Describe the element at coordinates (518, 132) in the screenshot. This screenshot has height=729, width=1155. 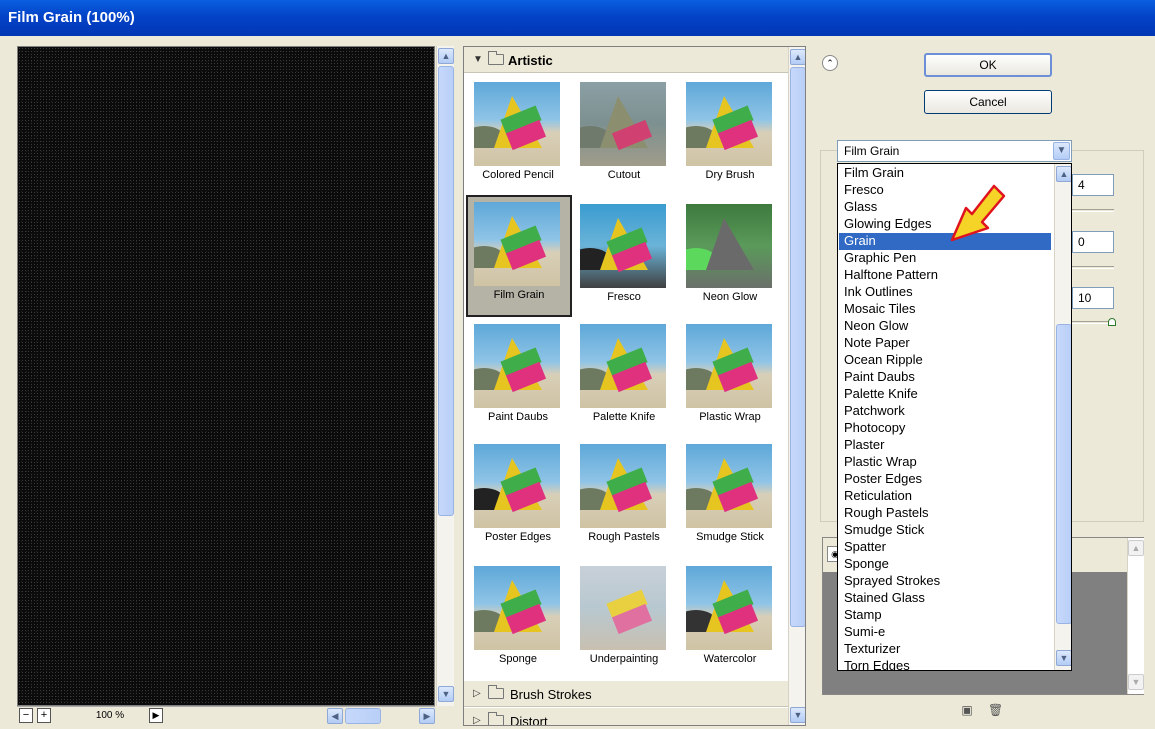
I see `filter-tile-colored-pencil: Colored Pencil` at that location.